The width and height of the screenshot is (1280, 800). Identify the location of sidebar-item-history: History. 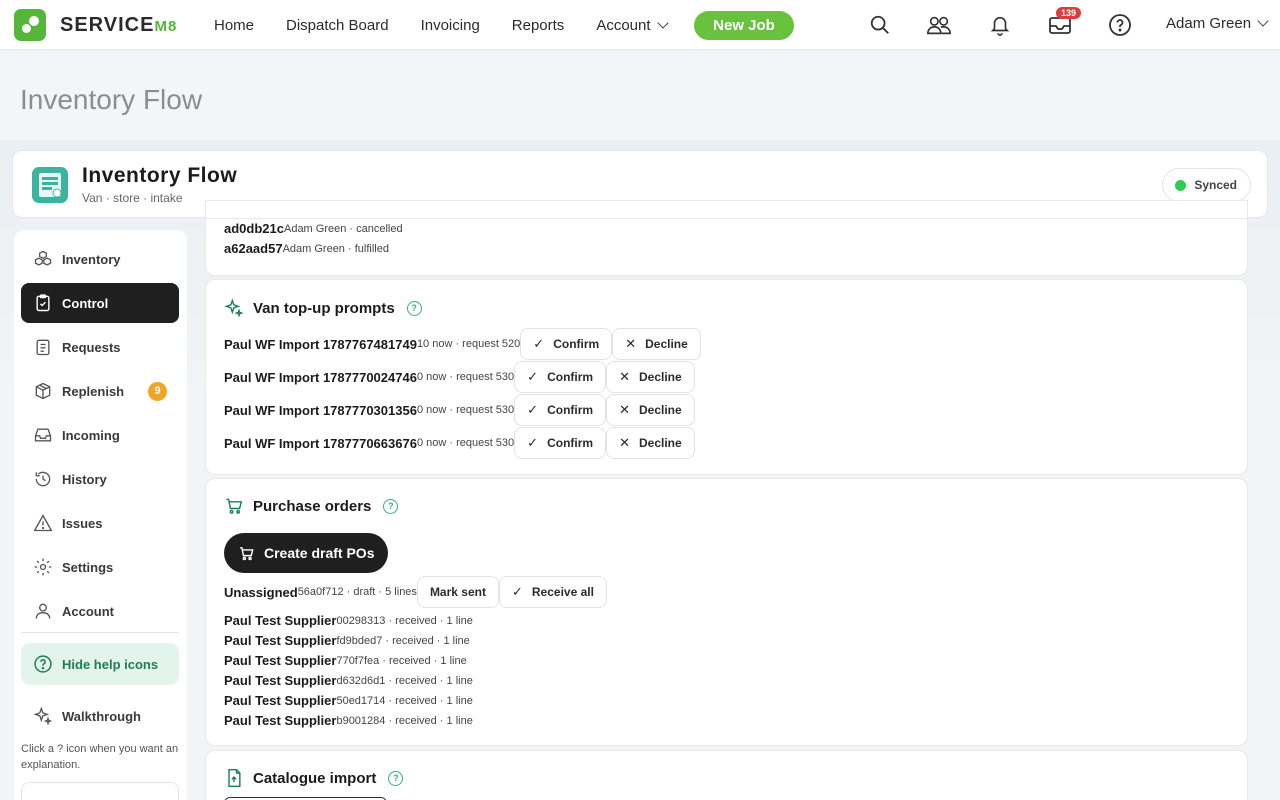
(100, 479).